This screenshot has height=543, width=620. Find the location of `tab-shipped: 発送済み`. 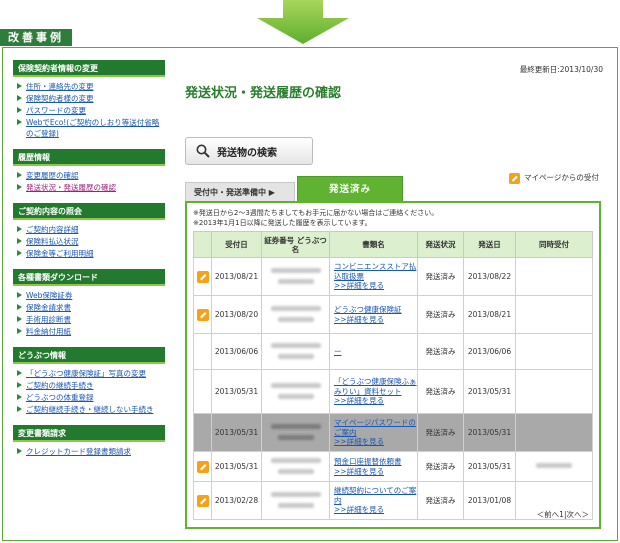

tab-shipped: 発送済み is located at coordinates (350, 188).